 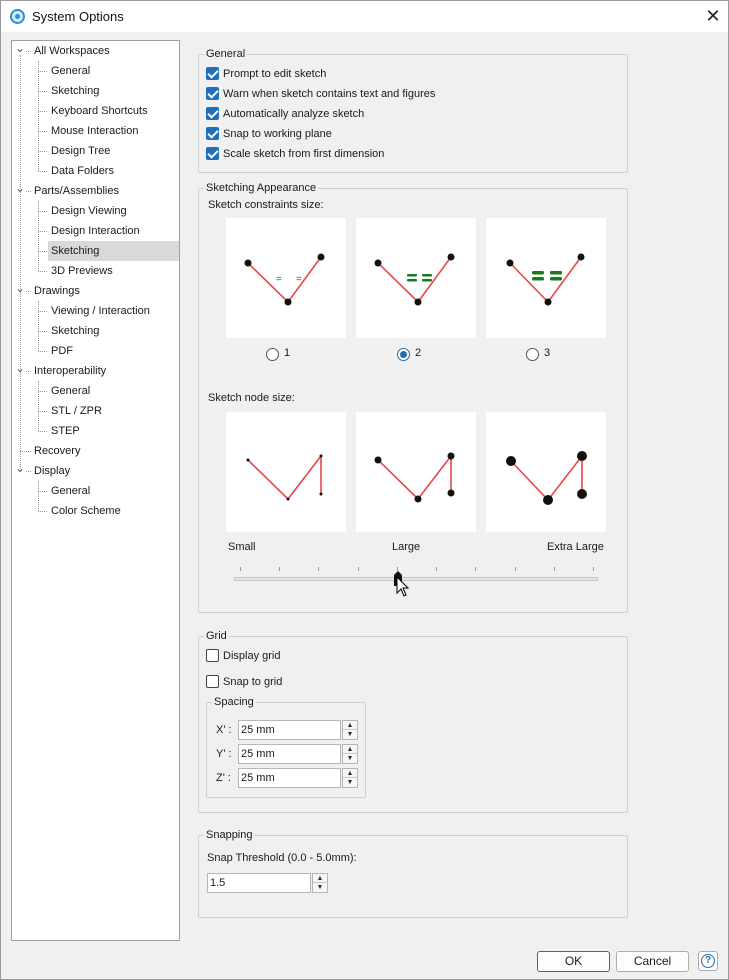 What do you see at coordinates (76, 191) in the screenshot?
I see `tree-item-label: Parts/Assemblies` at bounding box center [76, 191].